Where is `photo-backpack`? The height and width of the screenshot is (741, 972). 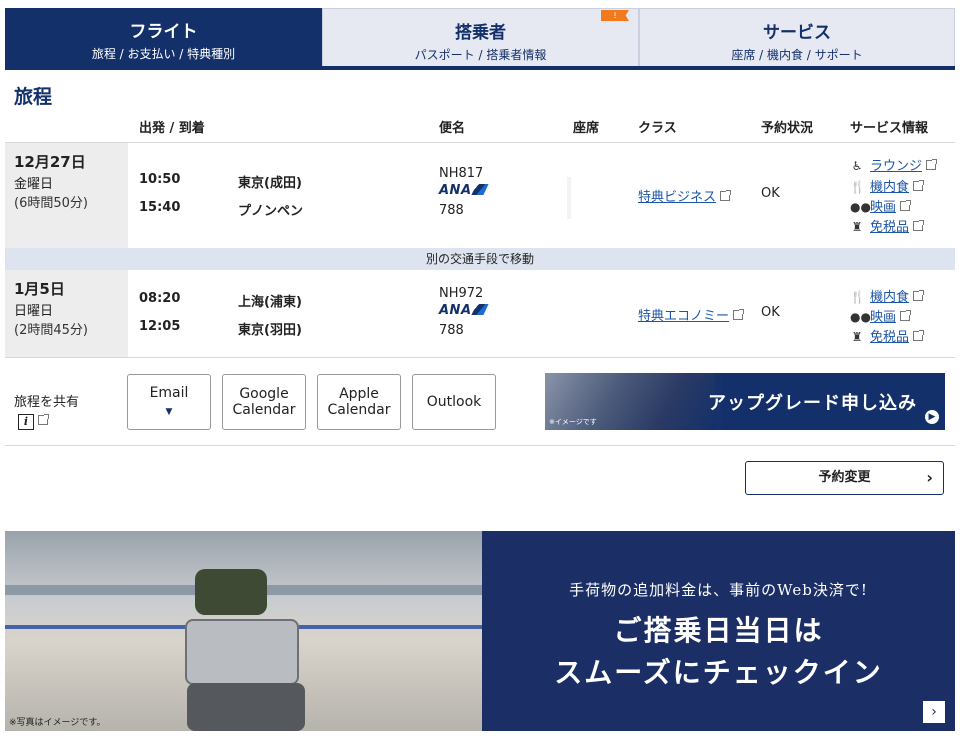 photo-backpack is located at coordinates (231, 592).